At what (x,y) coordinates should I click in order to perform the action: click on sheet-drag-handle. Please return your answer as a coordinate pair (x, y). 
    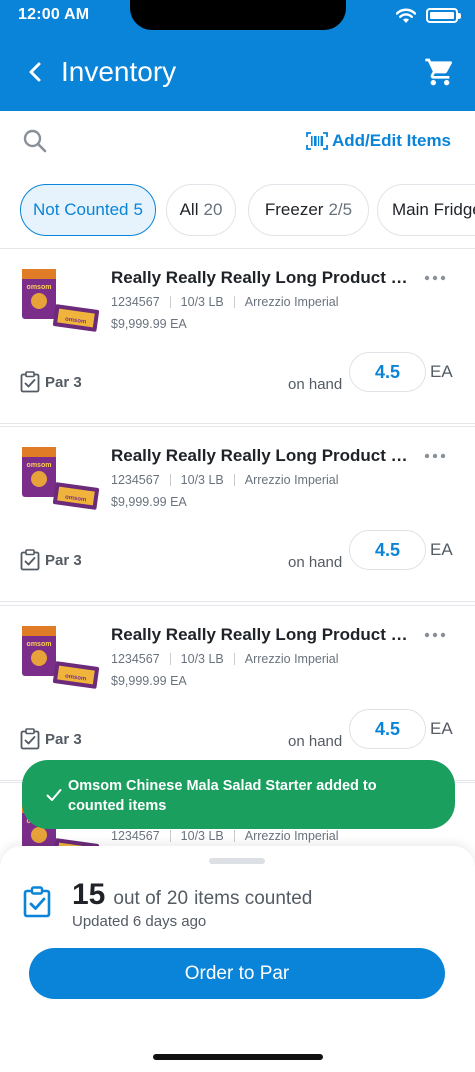
    Looking at the image, I should click on (237, 861).